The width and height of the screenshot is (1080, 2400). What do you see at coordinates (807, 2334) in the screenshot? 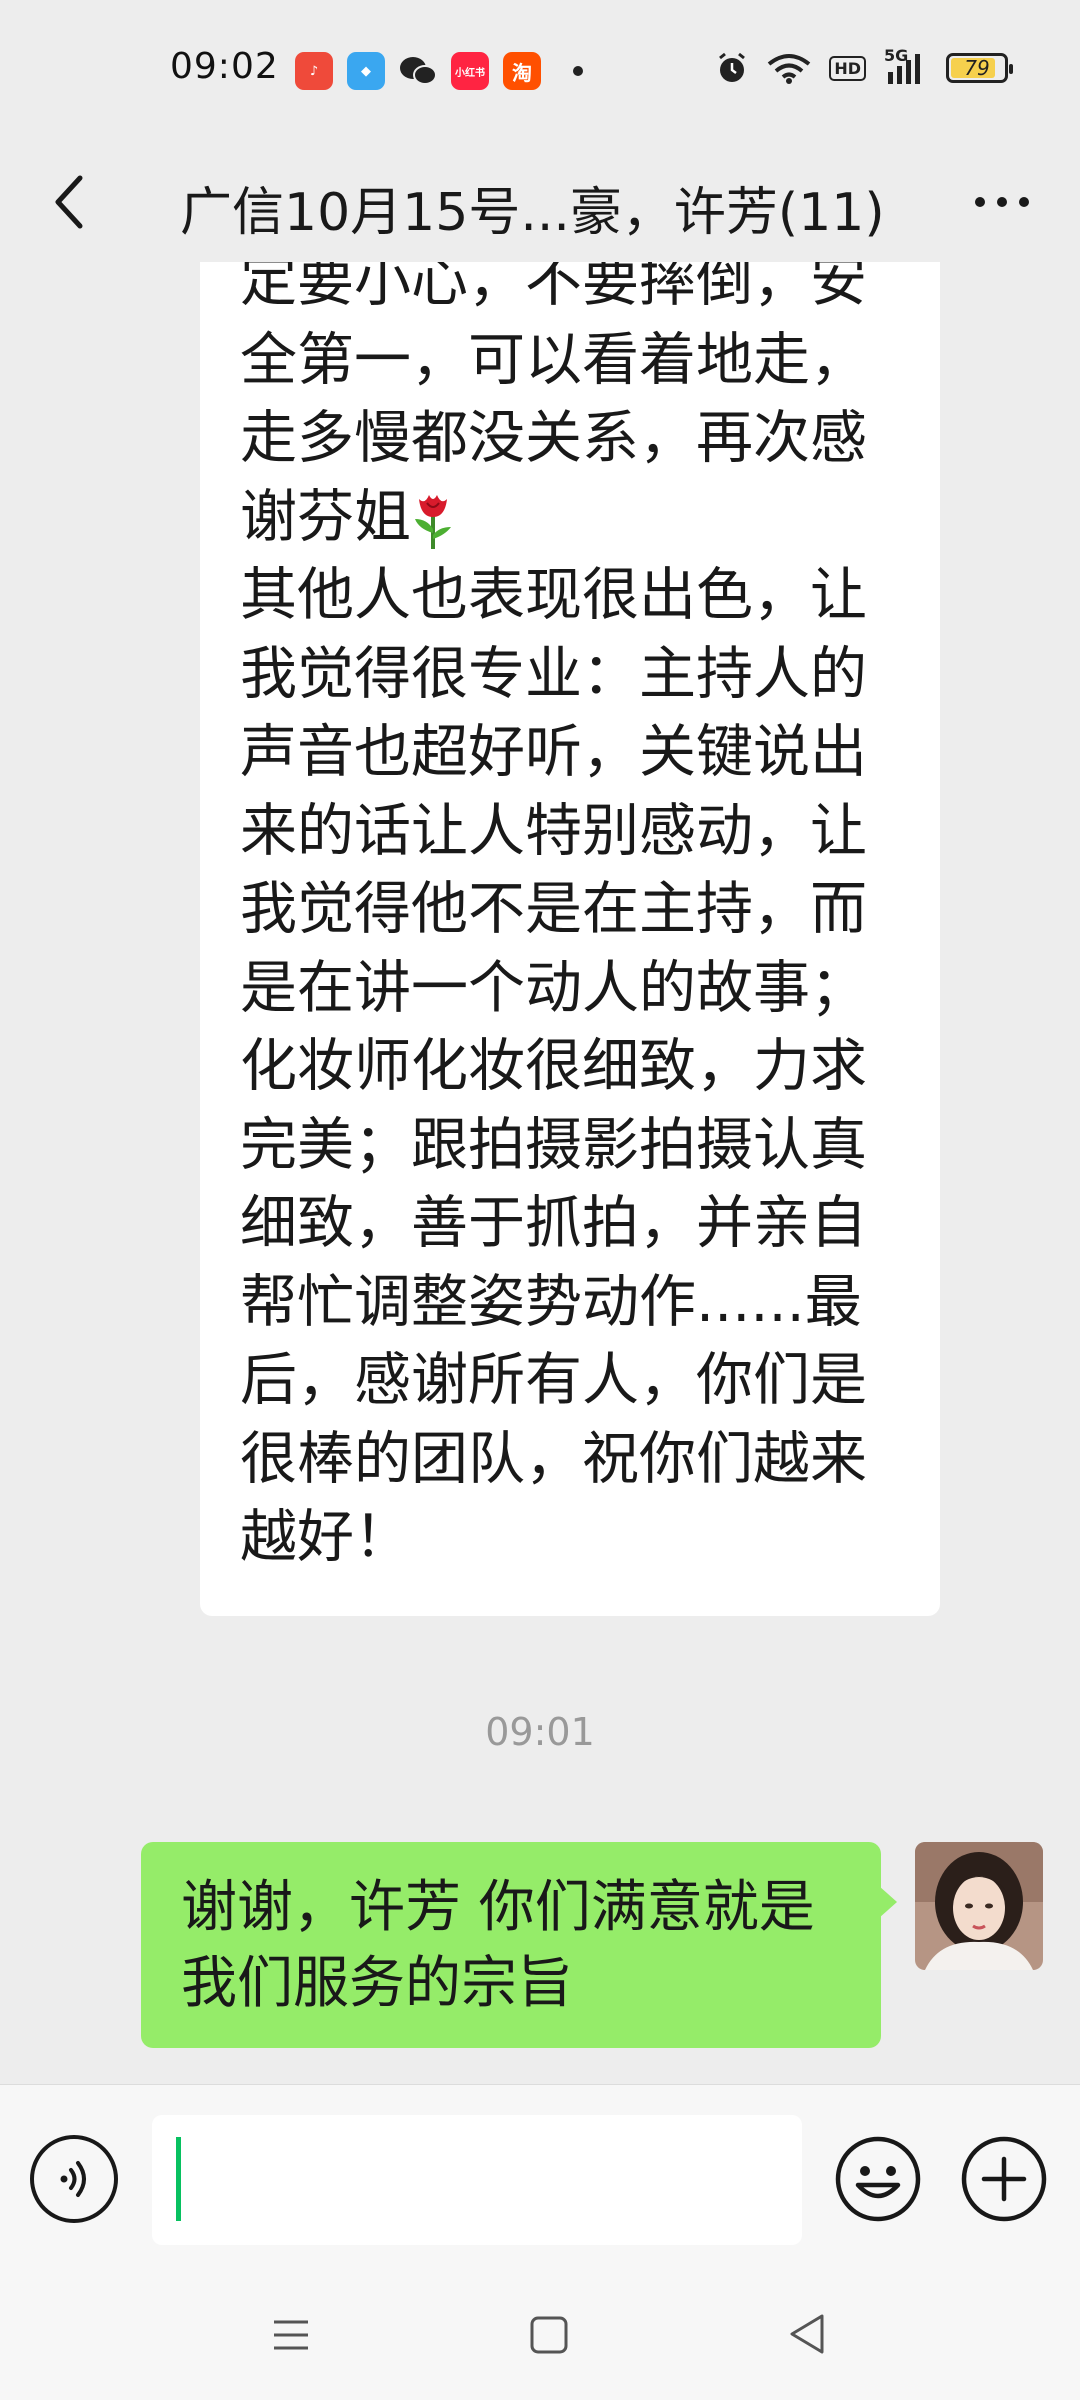
I see `nav-back-icon` at bounding box center [807, 2334].